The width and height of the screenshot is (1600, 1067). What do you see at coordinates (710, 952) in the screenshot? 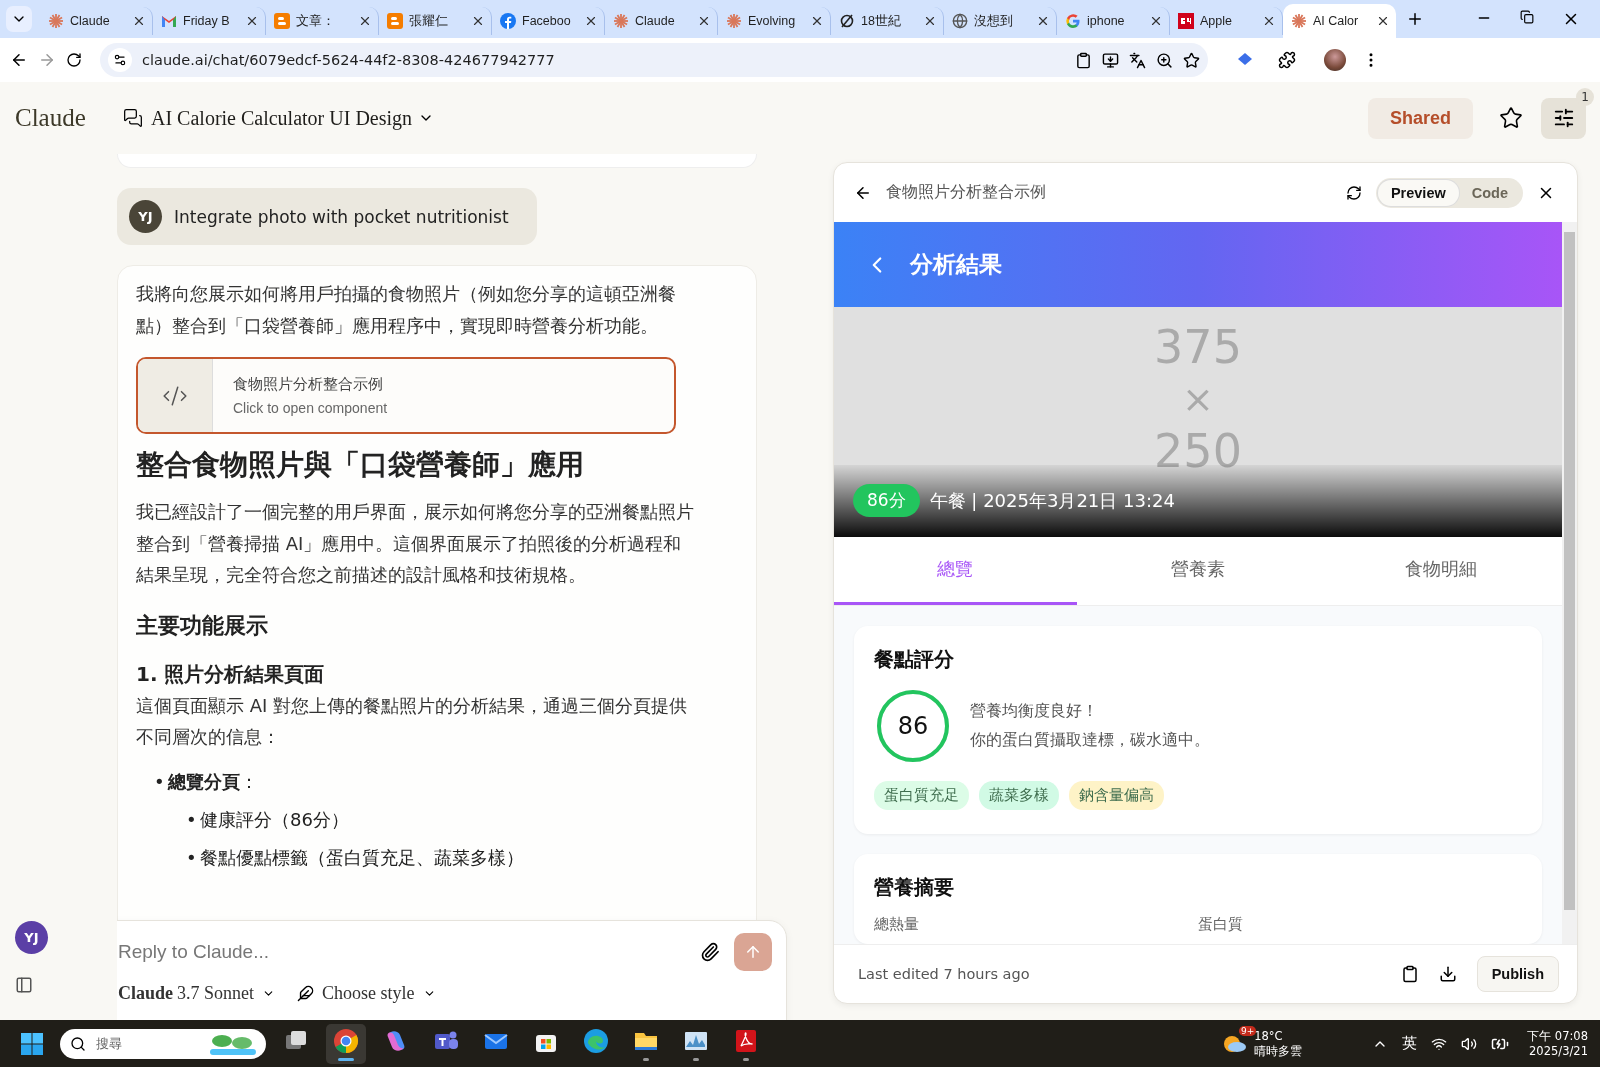
I see `attach-icon` at bounding box center [710, 952].